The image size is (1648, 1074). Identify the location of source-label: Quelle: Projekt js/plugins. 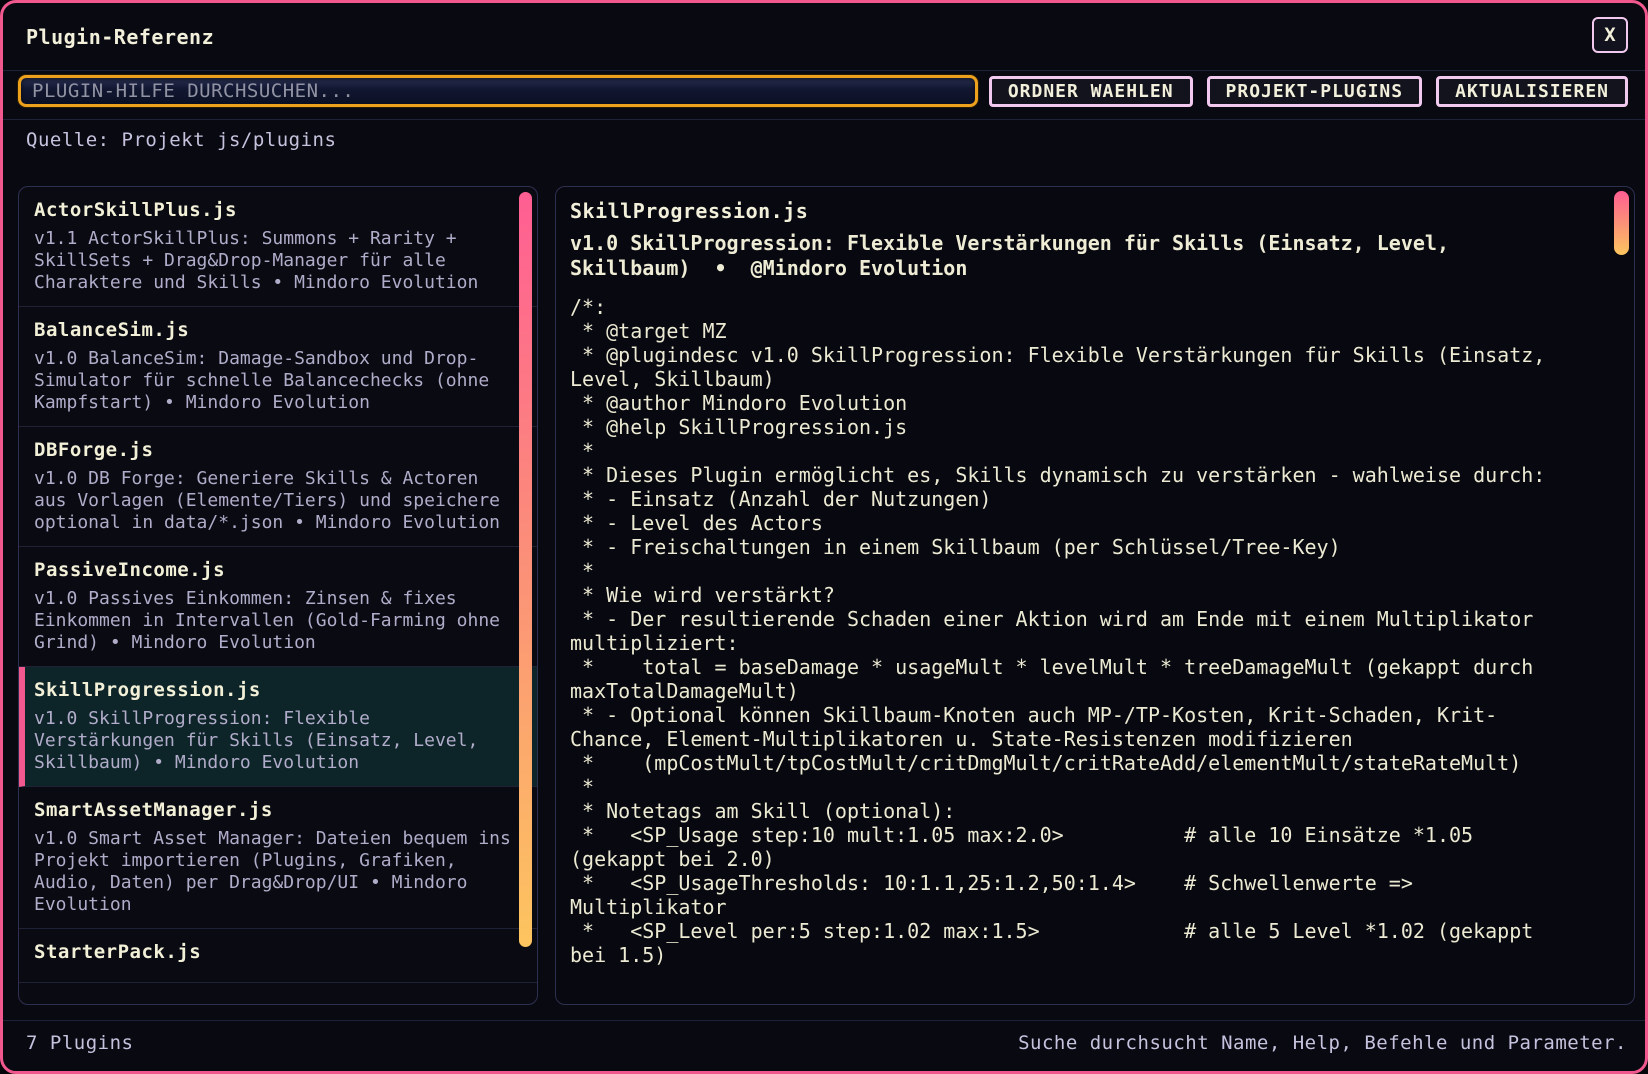
(181, 140).